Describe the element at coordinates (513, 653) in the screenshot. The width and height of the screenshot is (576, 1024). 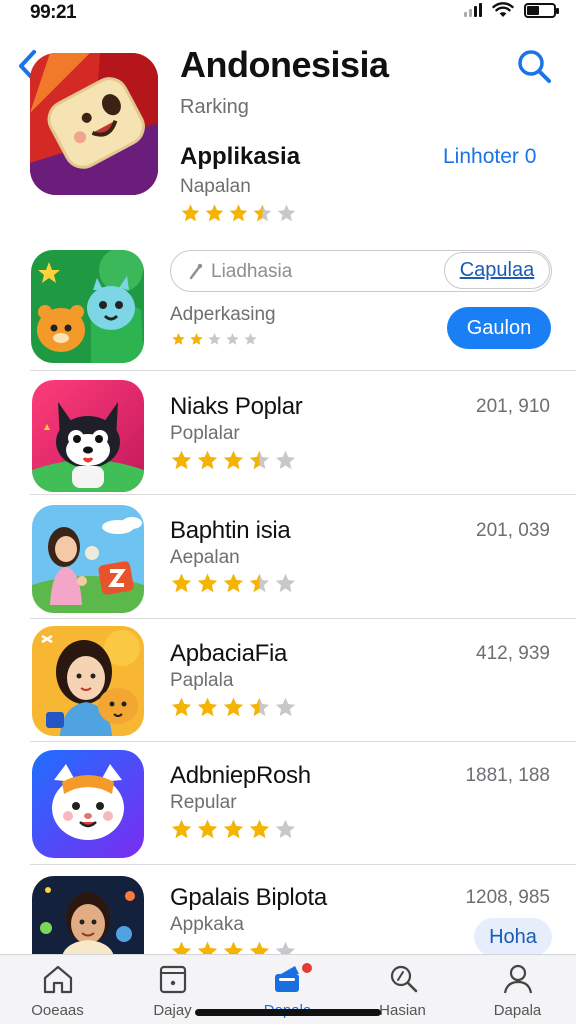
I see `app-rating-count: 412, 939` at that location.